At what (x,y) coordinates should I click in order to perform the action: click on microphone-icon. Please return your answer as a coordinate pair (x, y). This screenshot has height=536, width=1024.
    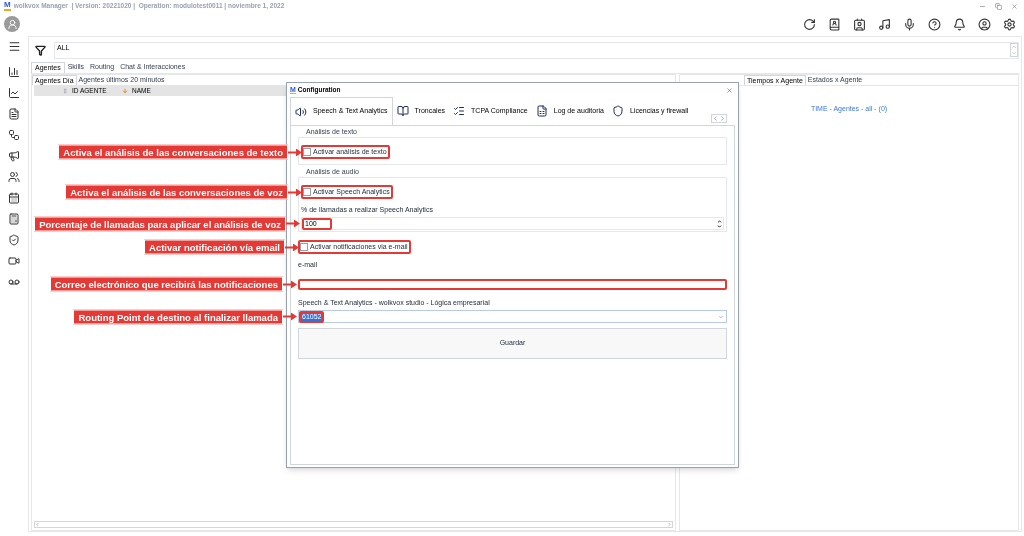
    Looking at the image, I should click on (909, 24).